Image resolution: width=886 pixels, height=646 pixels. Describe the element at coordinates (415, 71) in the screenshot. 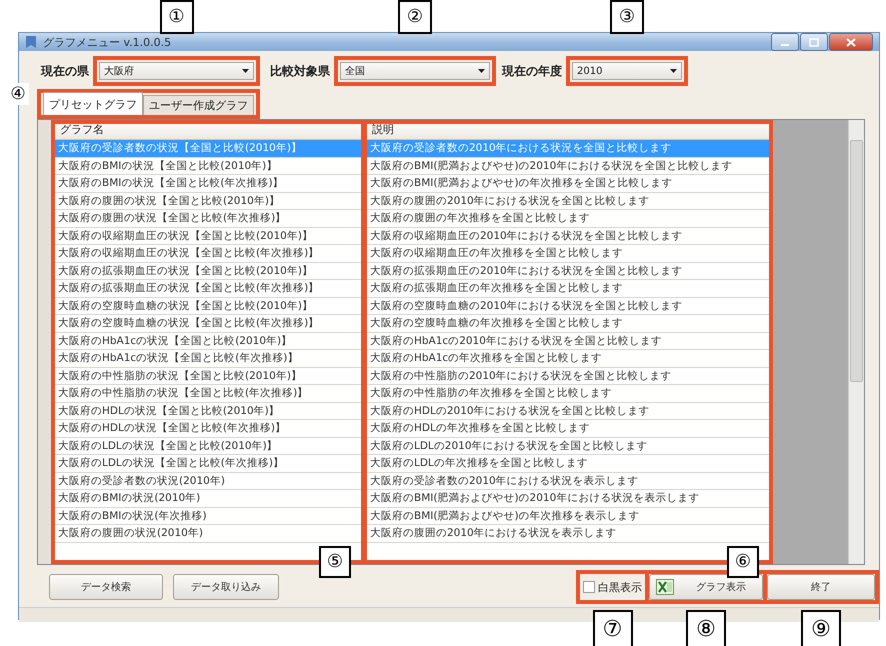

I see `dropdown: 全国` at that location.